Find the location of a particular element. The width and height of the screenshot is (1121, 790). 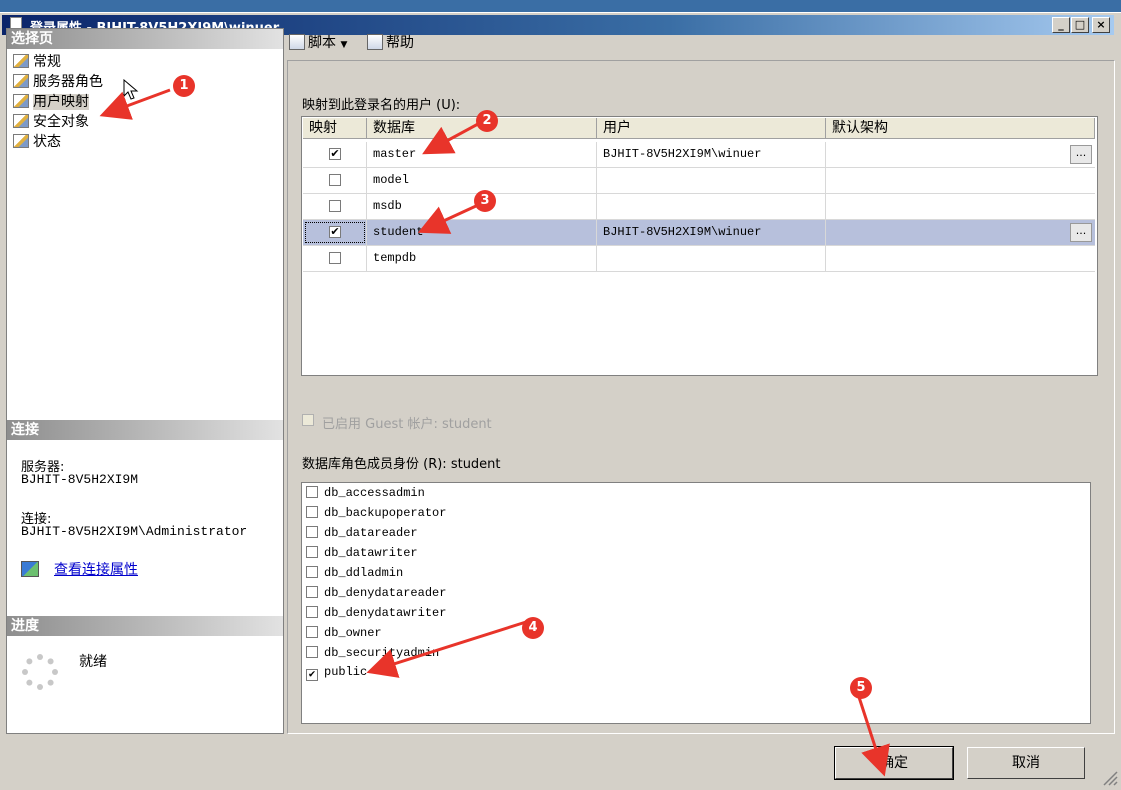

annotation-badge-5: 5 is located at coordinates (861, 688).